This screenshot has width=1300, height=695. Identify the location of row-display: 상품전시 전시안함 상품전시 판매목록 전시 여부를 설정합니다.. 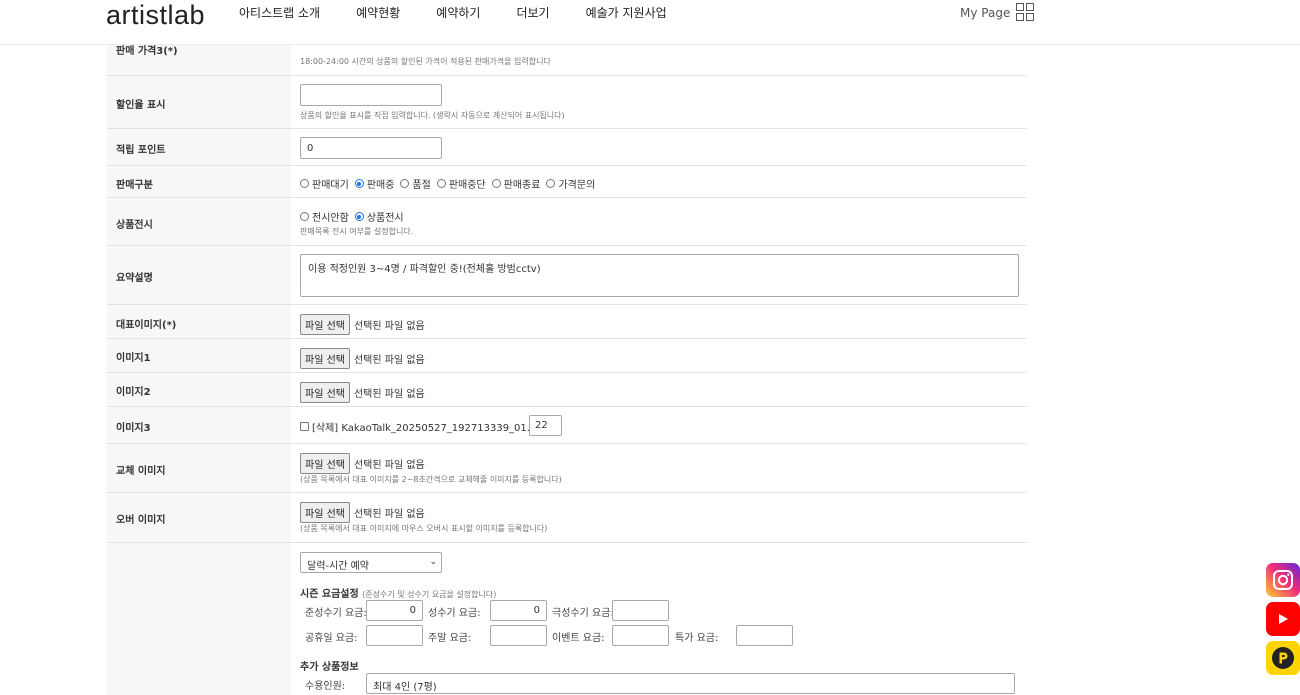
(567, 222).